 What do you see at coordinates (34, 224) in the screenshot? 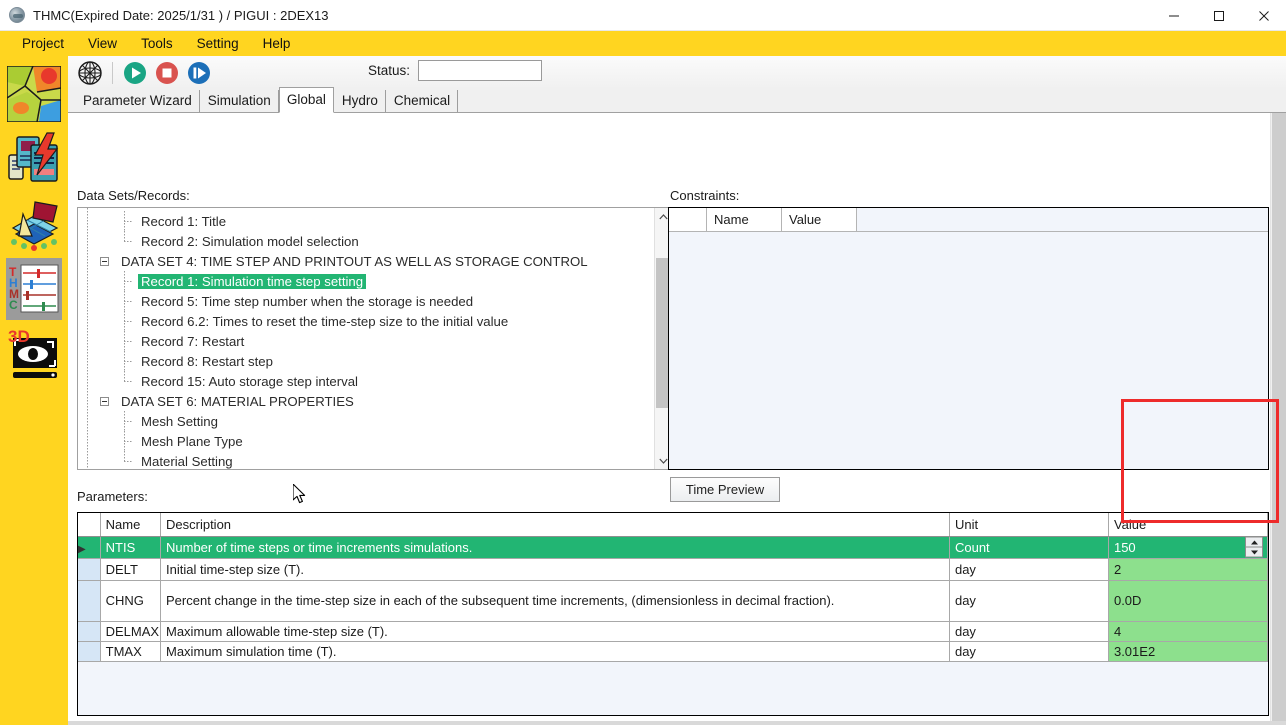
I see `rail-button-mesh-plane` at bounding box center [34, 224].